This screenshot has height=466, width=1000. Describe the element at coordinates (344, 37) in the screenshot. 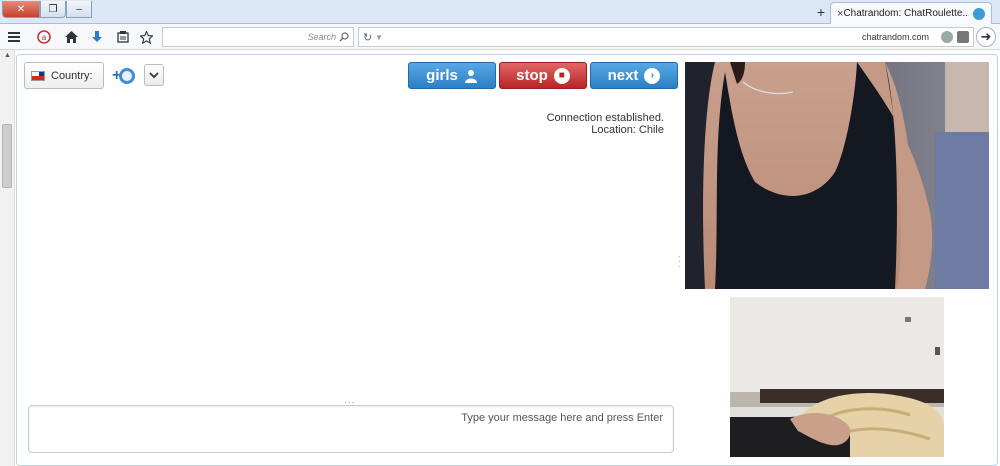

I see `search-icon` at that location.